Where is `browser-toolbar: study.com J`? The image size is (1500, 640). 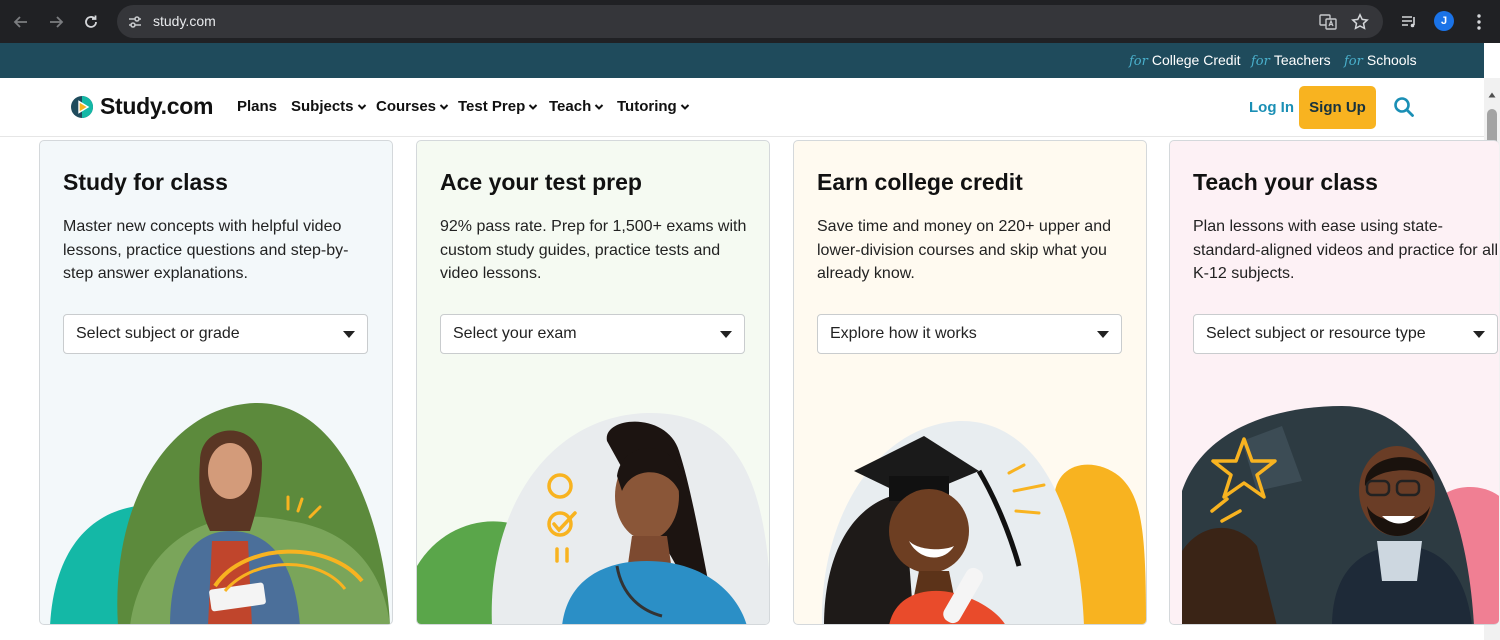 browser-toolbar: study.com J is located at coordinates (750, 21).